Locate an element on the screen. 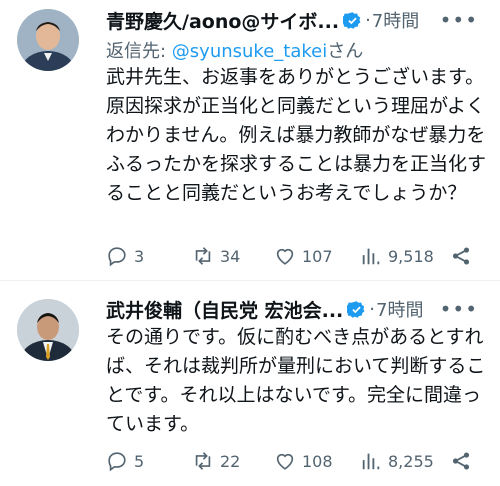 This screenshot has width=500, height=486. reply-handle-link: @syunsuke_takei is located at coordinates (249, 51).